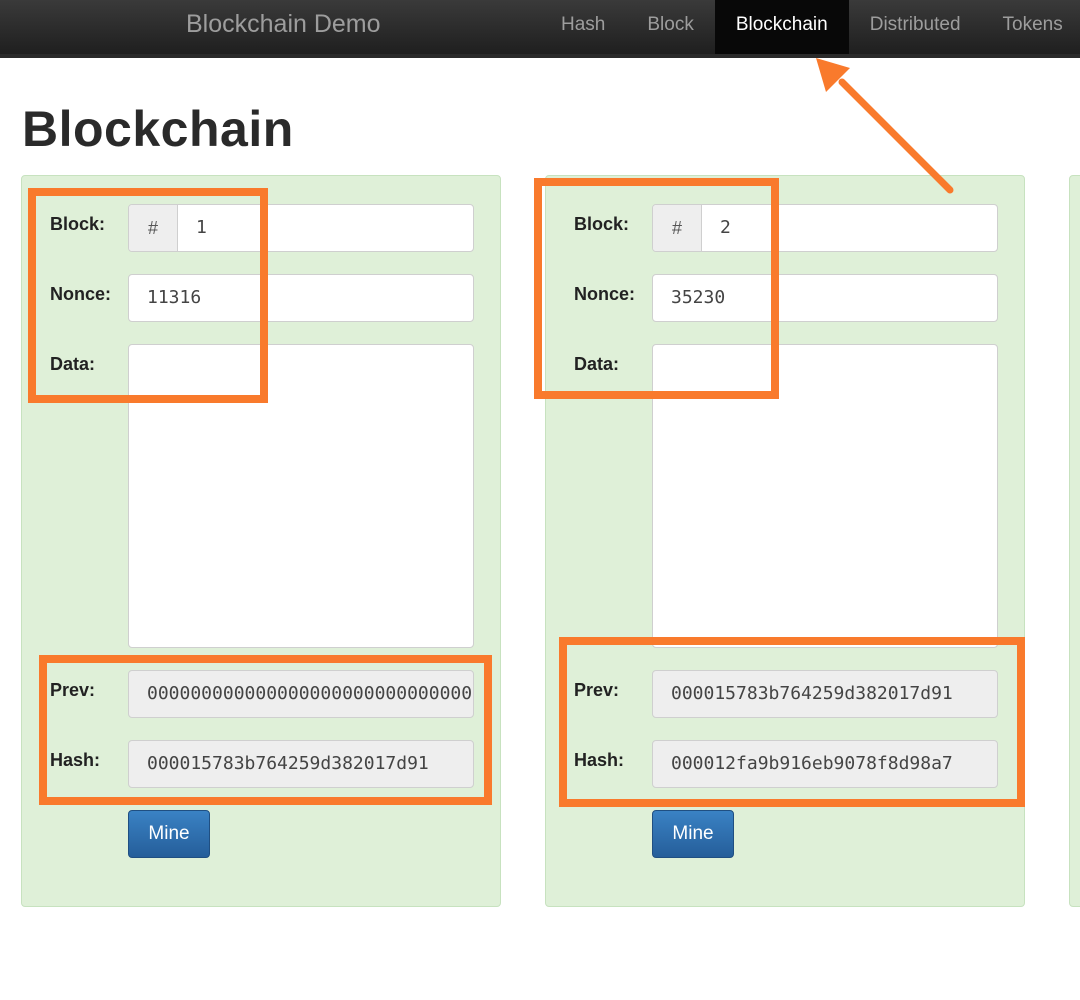  I want to click on hash-field: 000012fa9b916eb9078f8d98a7, so click(825, 764).